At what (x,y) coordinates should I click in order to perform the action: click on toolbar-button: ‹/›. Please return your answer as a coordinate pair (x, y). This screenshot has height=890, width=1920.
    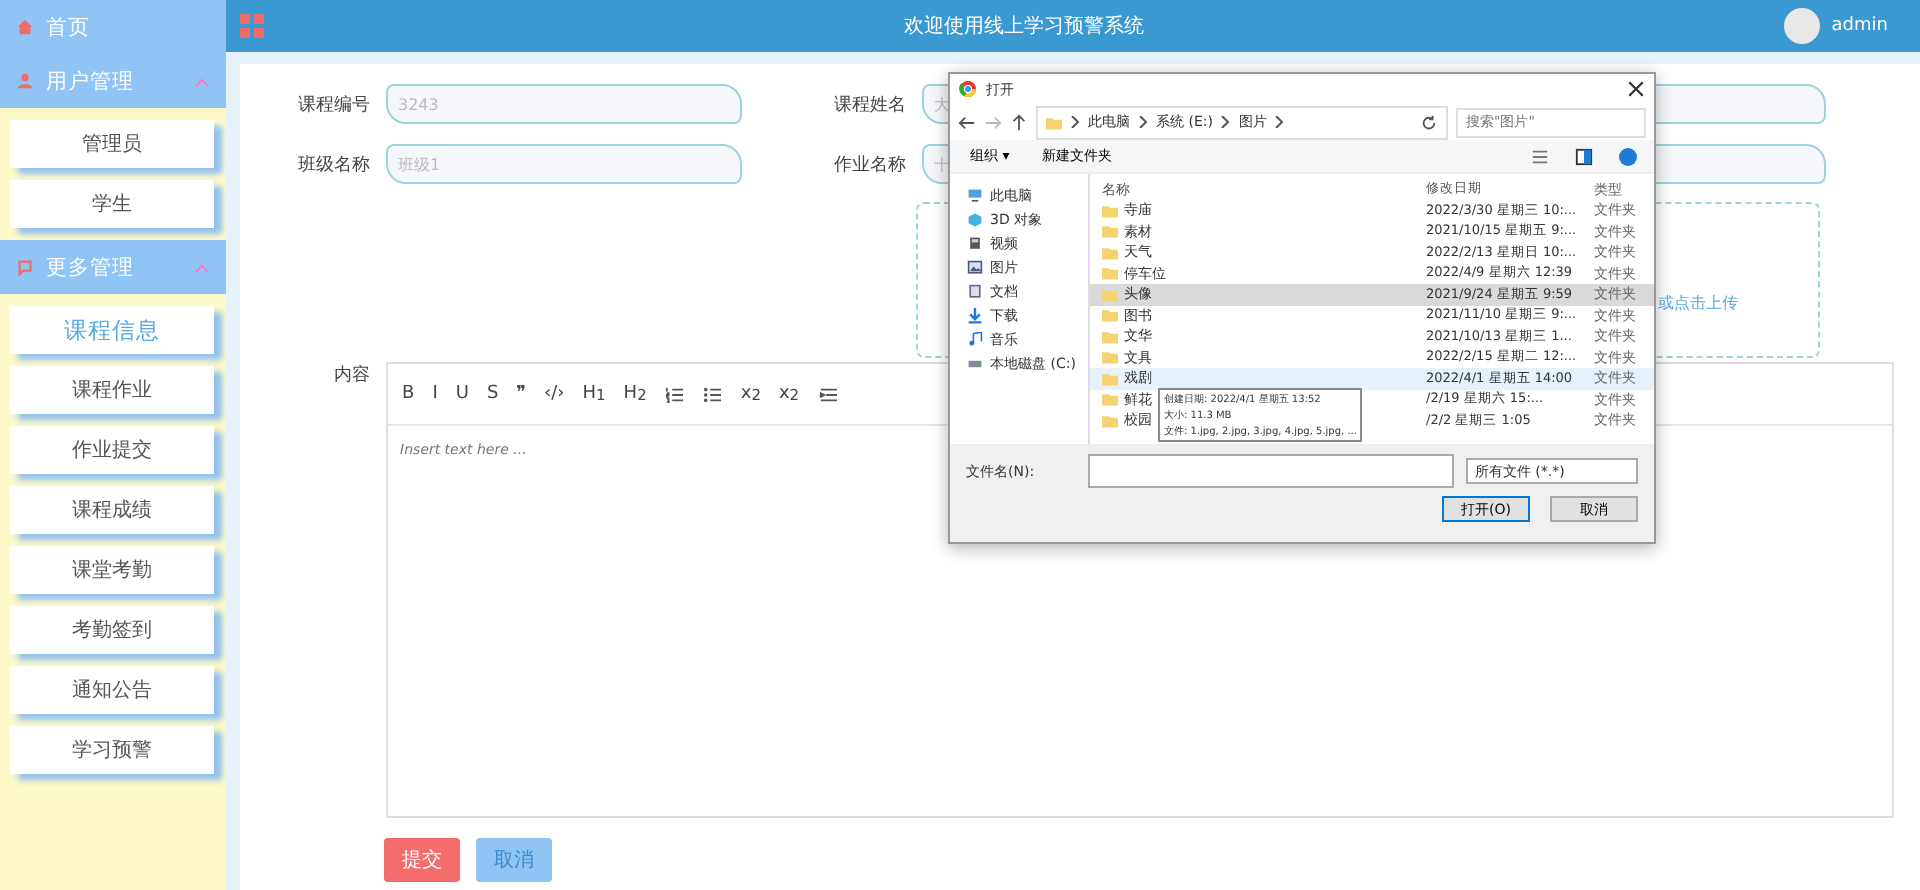
    Looking at the image, I should click on (554, 394).